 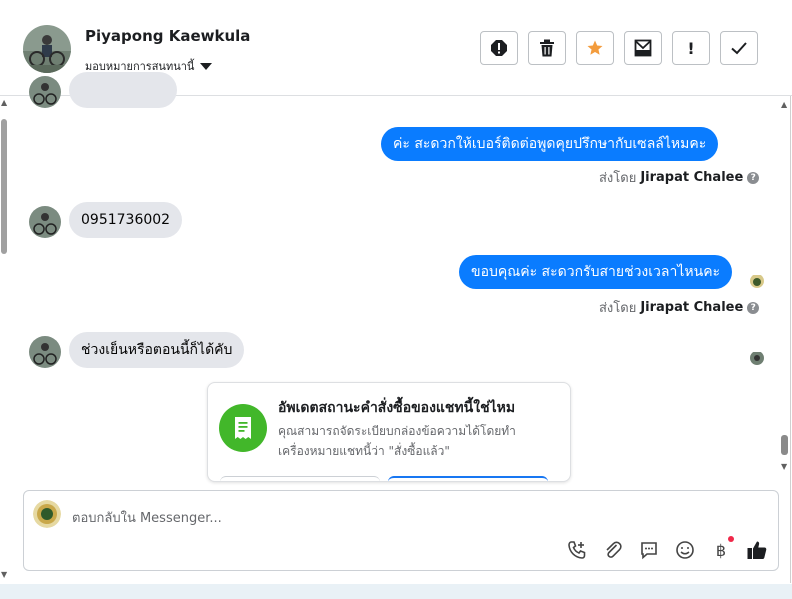 What do you see at coordinates (596, 272) in the screenshot?
I see `message-bubble-outgoing: ขอบคุณค่ะ สะดวกรับสายช่วงเวลาไหนคะ` at bounding box center [596, 272].